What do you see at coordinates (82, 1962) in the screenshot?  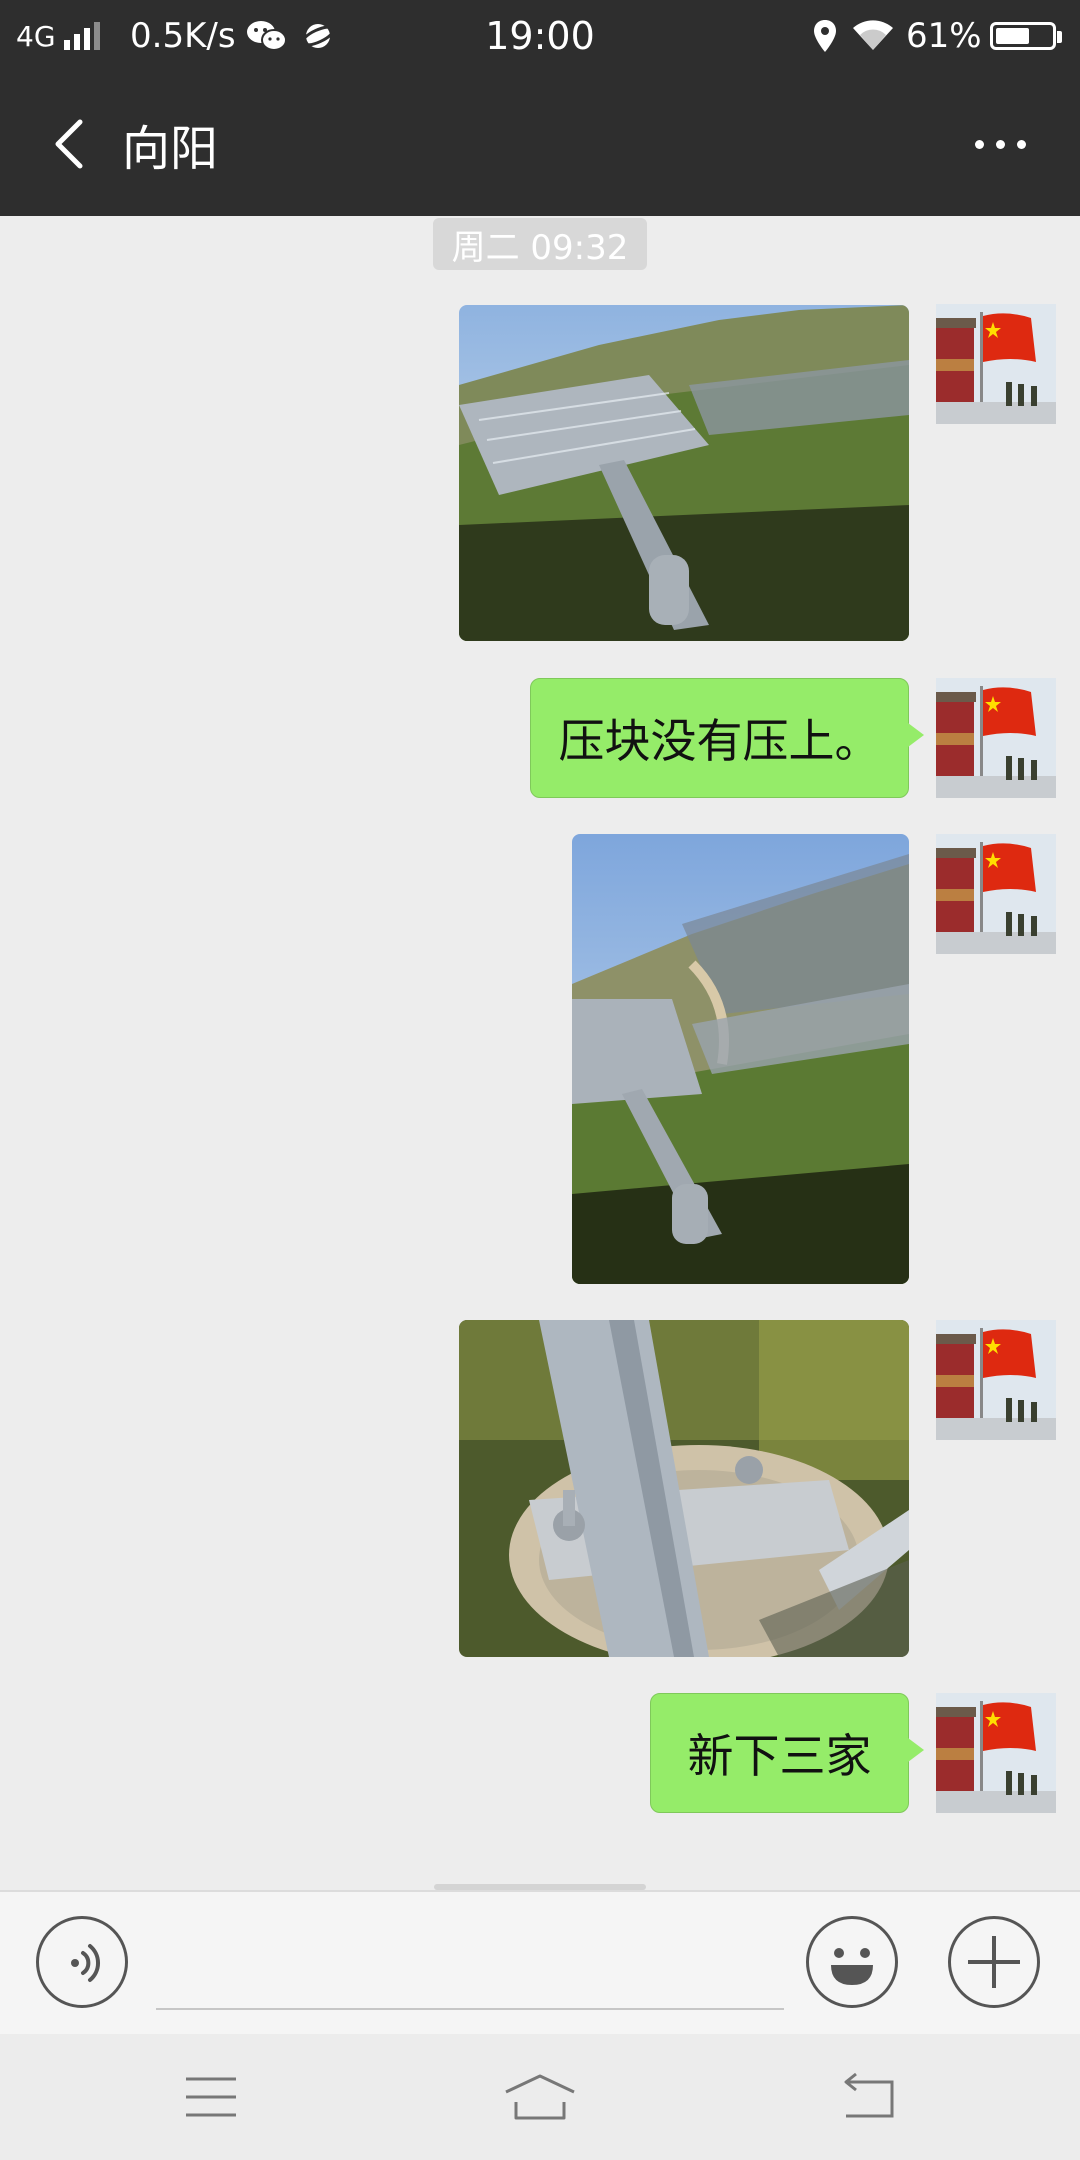 I see `voice-icon` at bounding box center [82, 1962].